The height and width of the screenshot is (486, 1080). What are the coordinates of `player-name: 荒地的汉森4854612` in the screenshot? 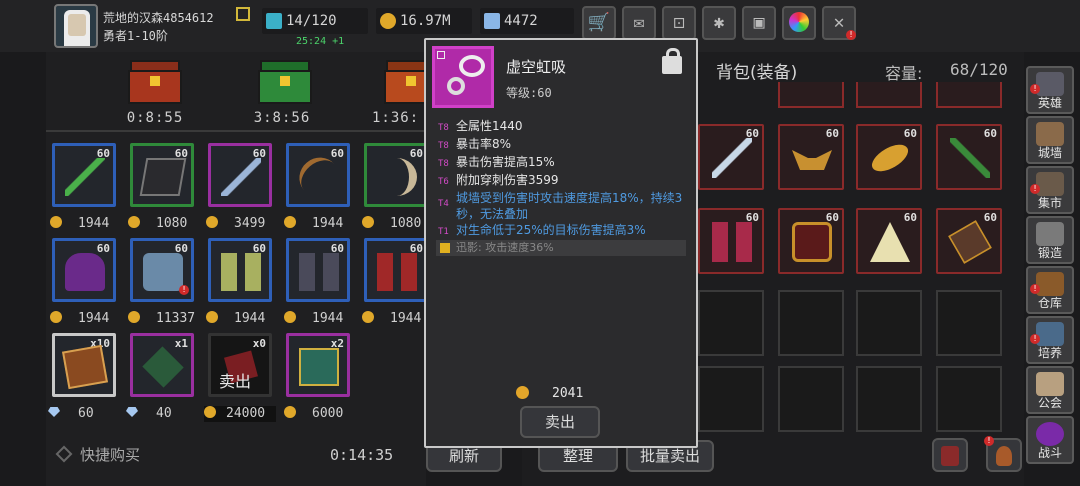 It's located at (158, 18).